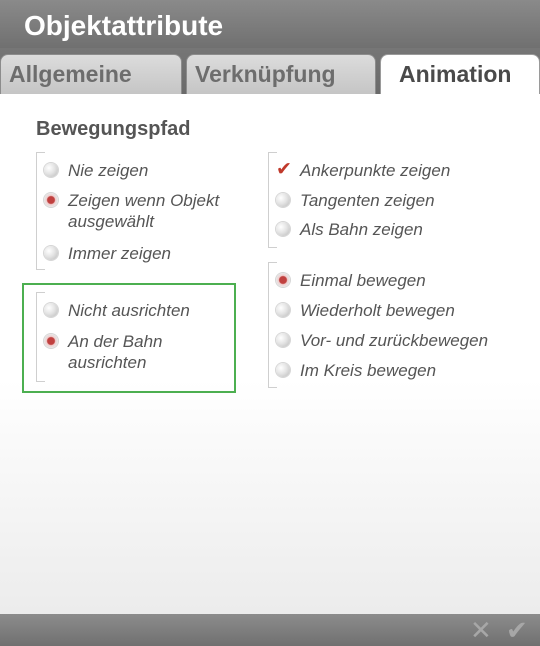  I want to click on title-bar: Objektattribute, so click(270, 25).